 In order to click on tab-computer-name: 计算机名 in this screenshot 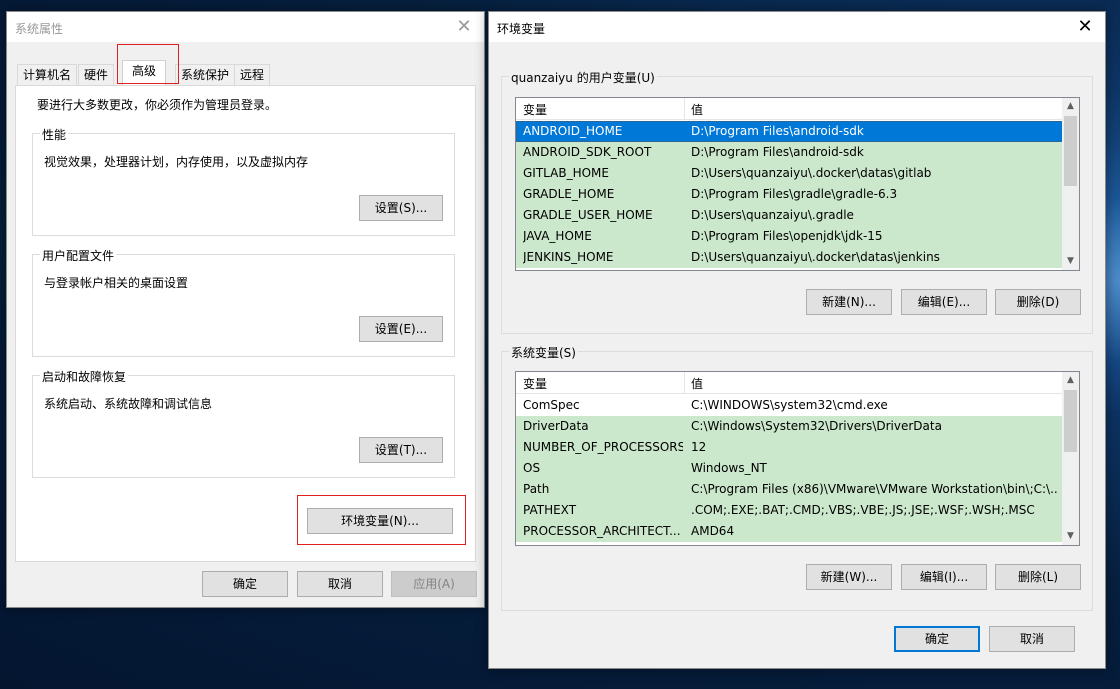, I will do `click(47, 75)`.